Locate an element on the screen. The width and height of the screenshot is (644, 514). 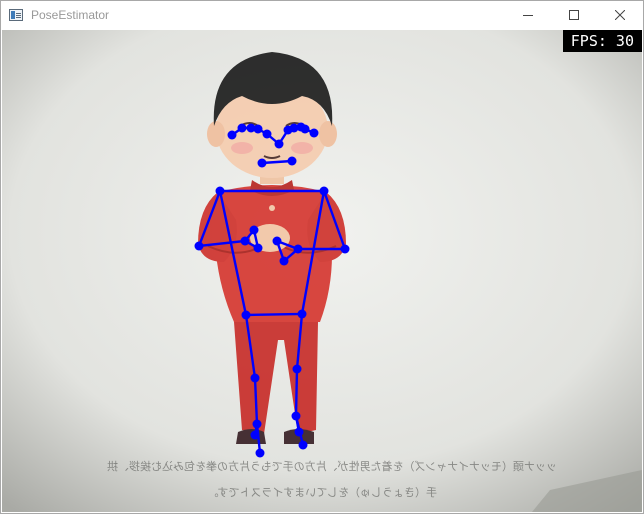
window-title: PoseEstimator is located at coordinates (70, 15).